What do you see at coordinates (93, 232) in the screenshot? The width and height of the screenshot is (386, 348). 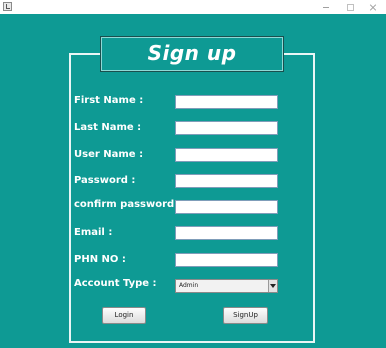 I see `email-label: Email :` at bounding box center [93, 232].